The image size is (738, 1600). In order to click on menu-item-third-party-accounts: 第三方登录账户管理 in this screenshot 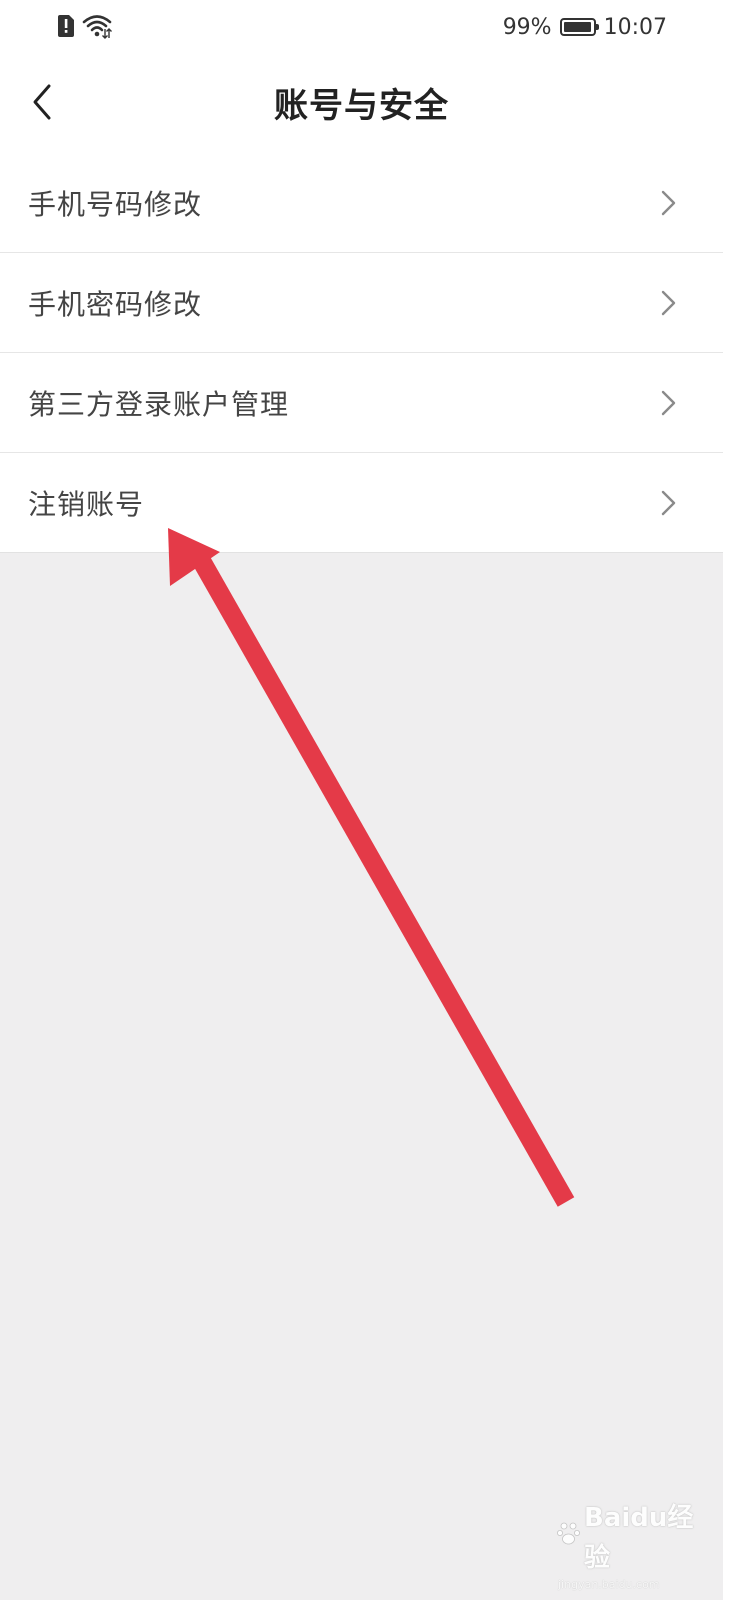, I will do `click(361, 403)`.